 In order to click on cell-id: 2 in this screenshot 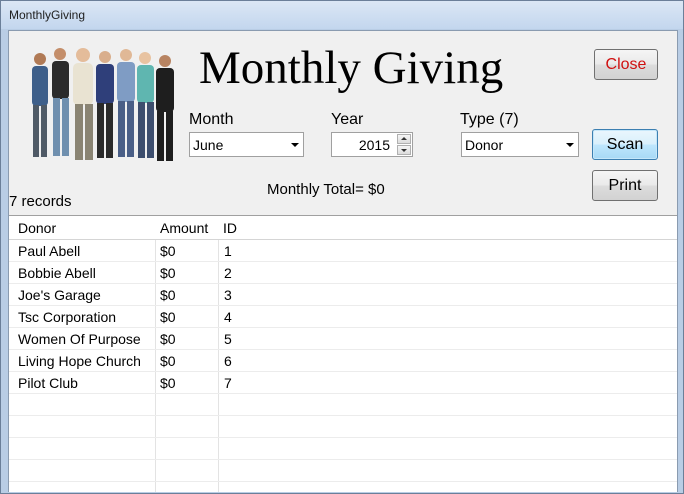, I will do `click(228, 273)`.